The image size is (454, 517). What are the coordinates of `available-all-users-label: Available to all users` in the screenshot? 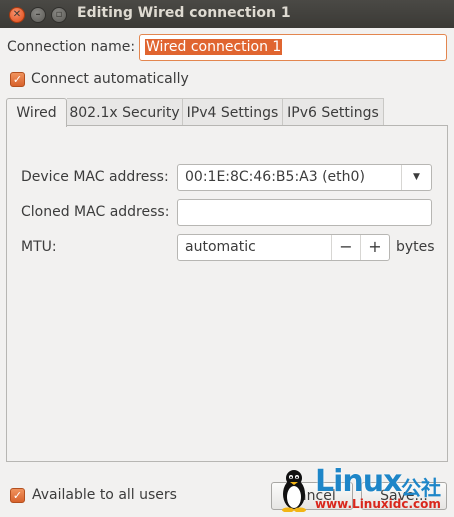 It's located at (104, 495).